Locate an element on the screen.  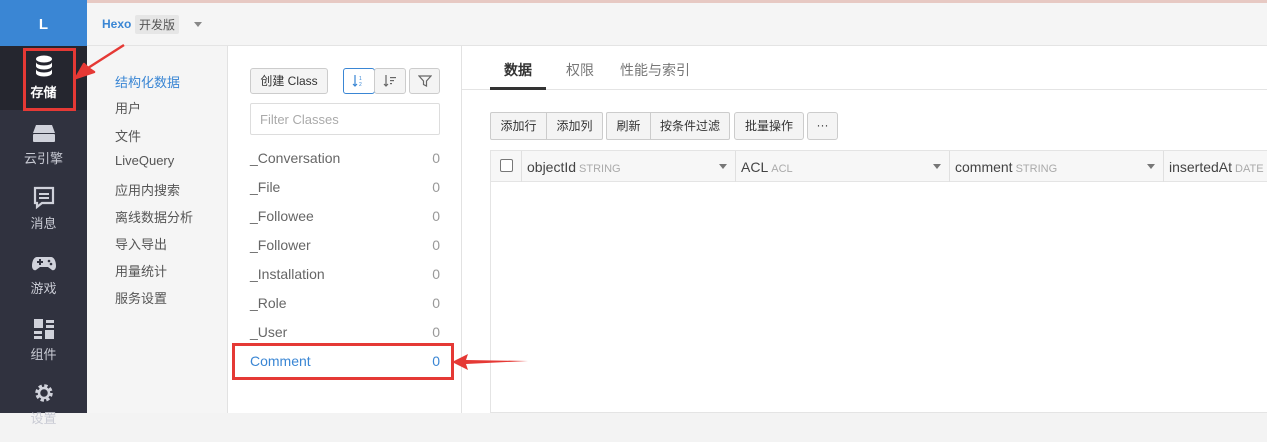
sort-count-button is located at coordinates (390, 81).